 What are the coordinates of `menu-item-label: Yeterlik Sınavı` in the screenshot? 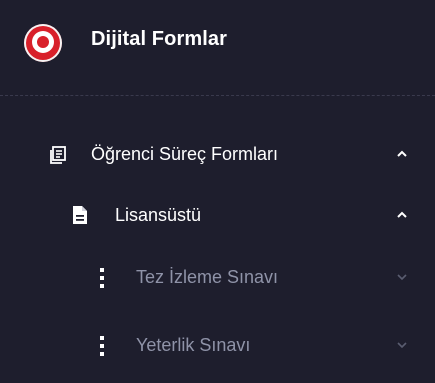 It's located at (193, 345).